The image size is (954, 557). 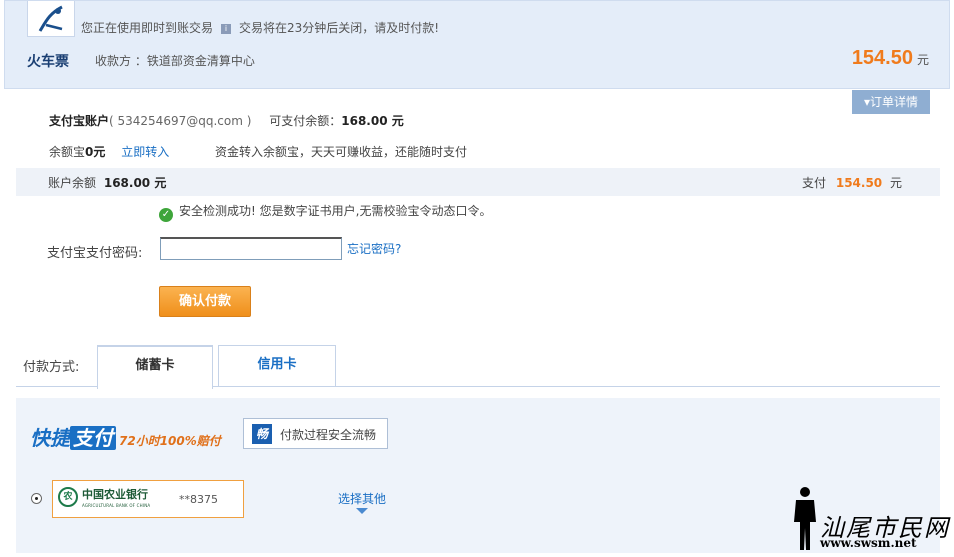 I want to click on abc-bank-icon: 农, so click(x=68, y=497).